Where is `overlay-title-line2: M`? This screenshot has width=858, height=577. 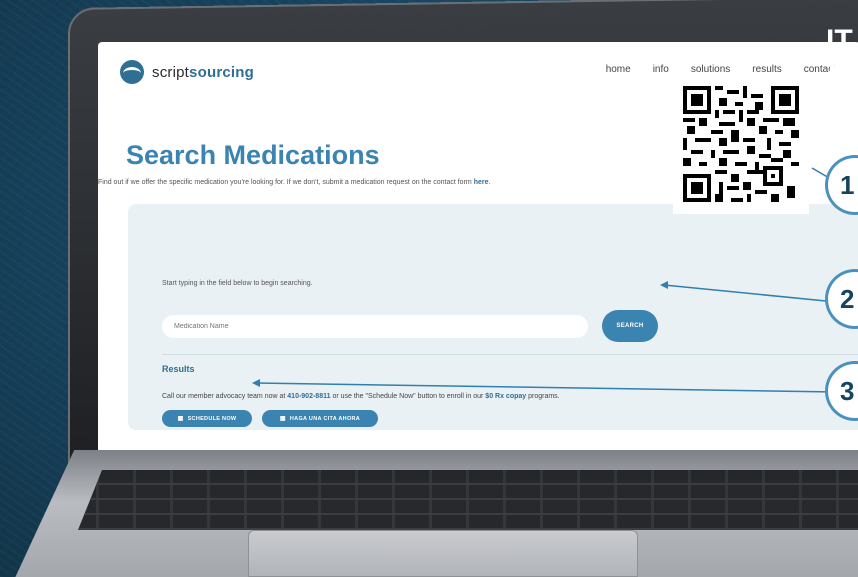
overlay-title-line2: M is located at coordinates (838, 76).